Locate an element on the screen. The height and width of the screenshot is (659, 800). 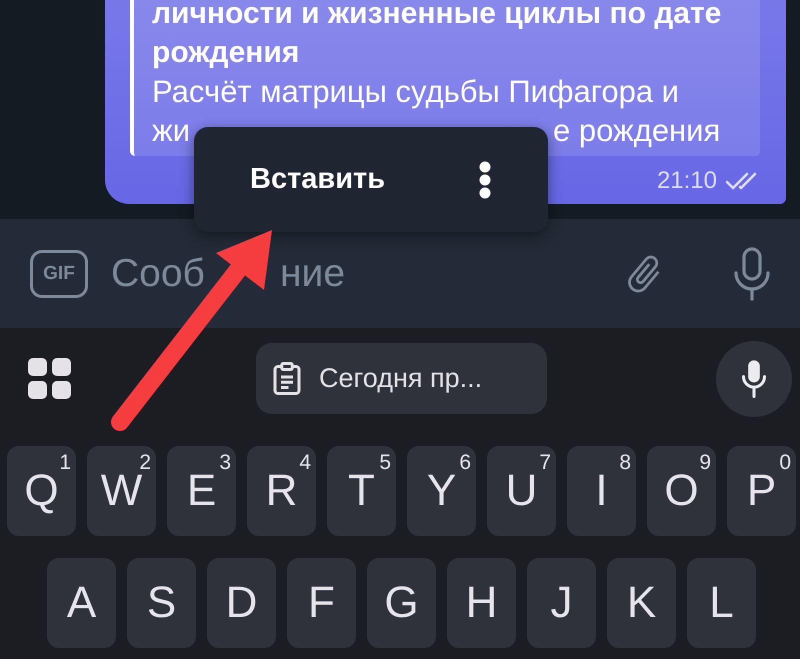
key-hint: 1 is located at coordinates (65, 462).